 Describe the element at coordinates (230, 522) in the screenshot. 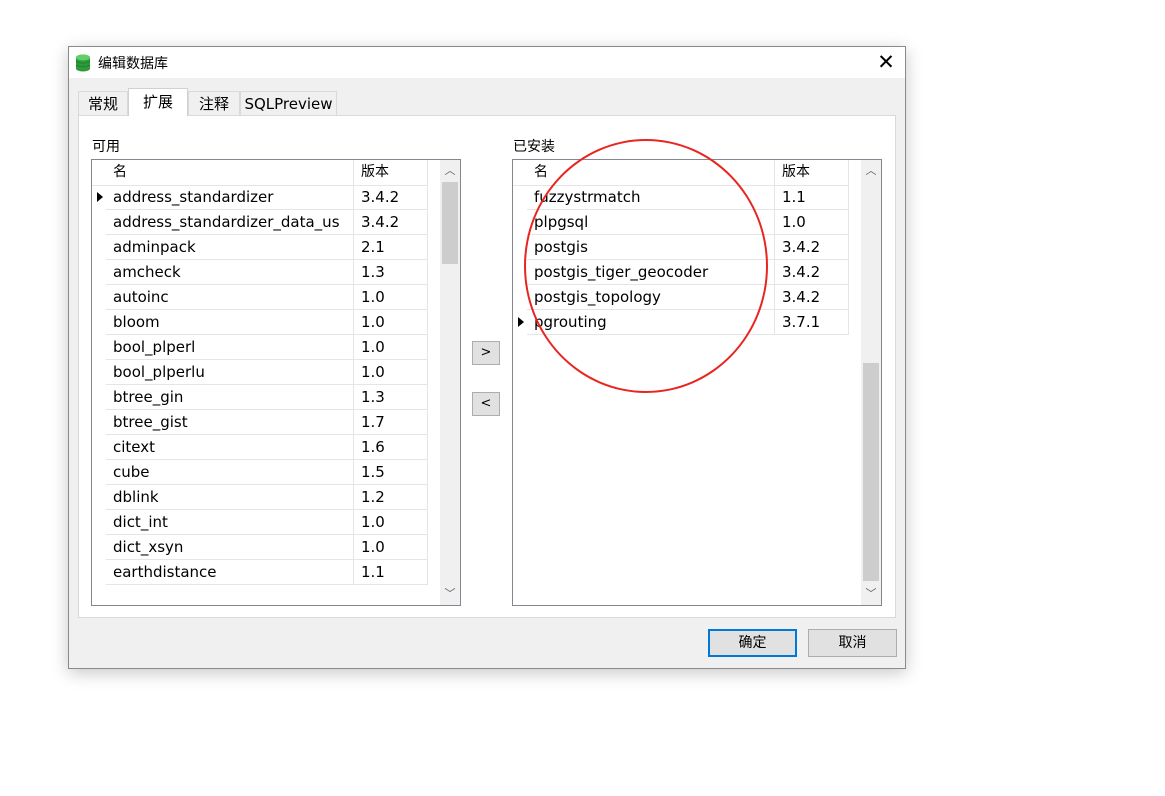

I see `extension-name-cell: dict_int` at that location.